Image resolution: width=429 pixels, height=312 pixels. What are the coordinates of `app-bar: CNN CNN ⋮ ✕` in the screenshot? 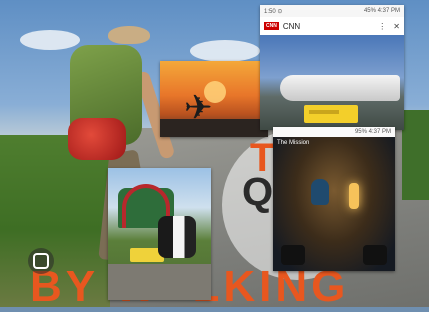 It's located at (332, 26).